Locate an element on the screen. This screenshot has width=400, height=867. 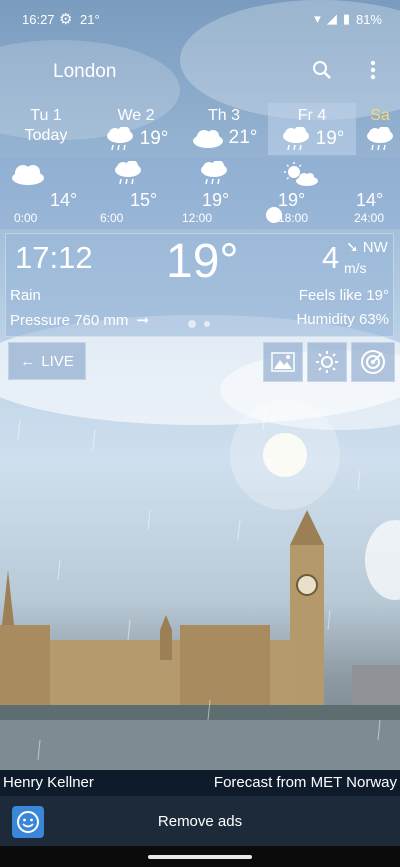
radar-icon is located at coordinates (373, 362).